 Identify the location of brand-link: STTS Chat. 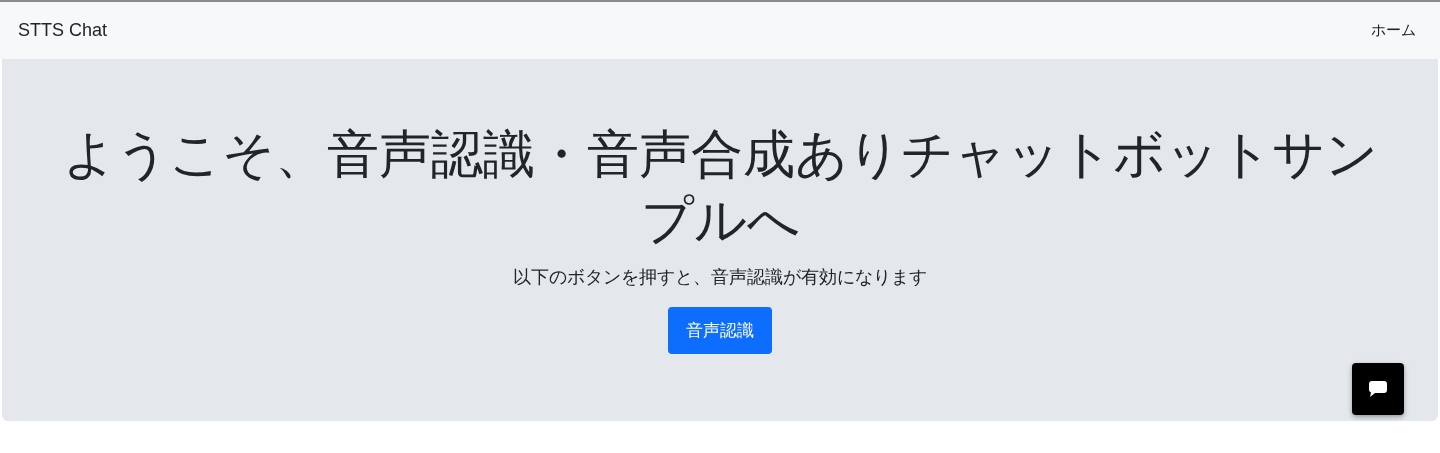
(63, 30).